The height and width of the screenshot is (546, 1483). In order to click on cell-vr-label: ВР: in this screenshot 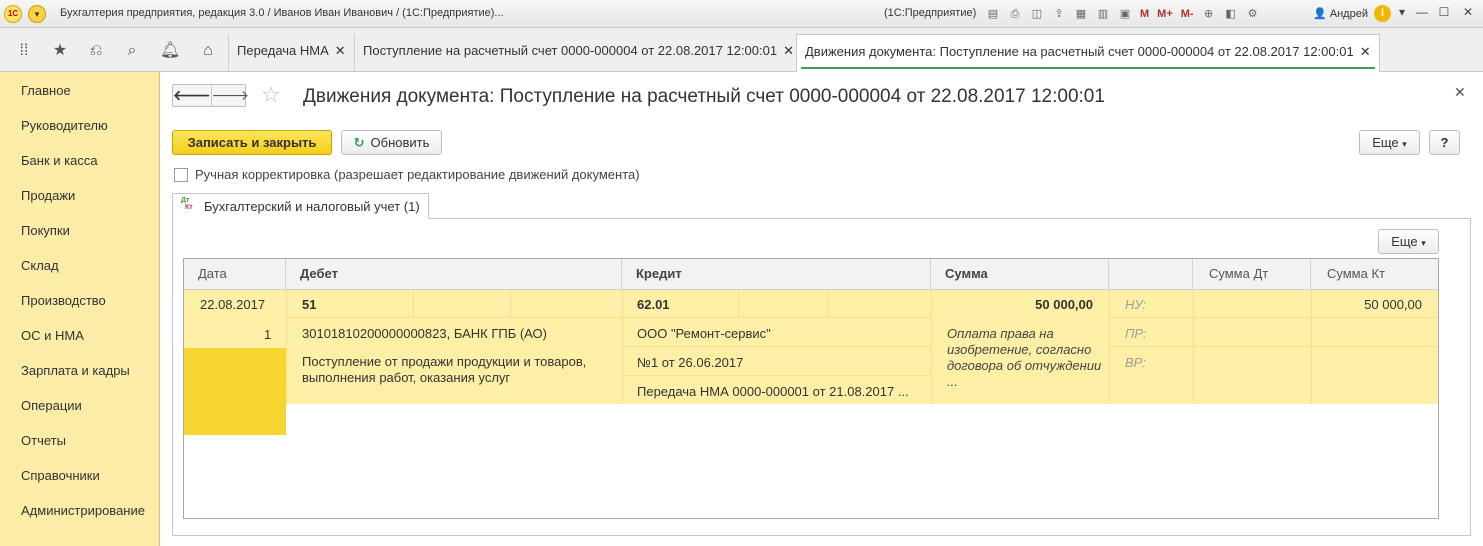, I will do `click(1135, 362)`.